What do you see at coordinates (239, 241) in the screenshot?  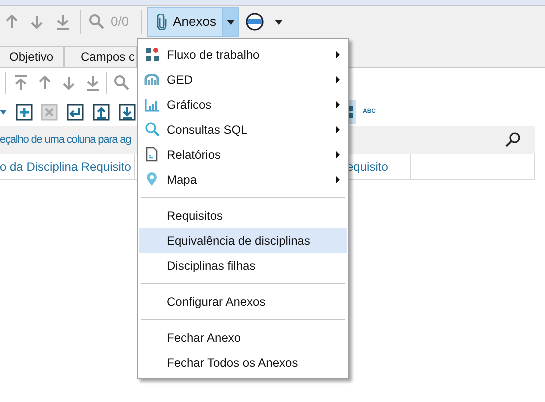 I see `menu-item-label: Equivalência de disciplinas` at bounding box center [239, 241].